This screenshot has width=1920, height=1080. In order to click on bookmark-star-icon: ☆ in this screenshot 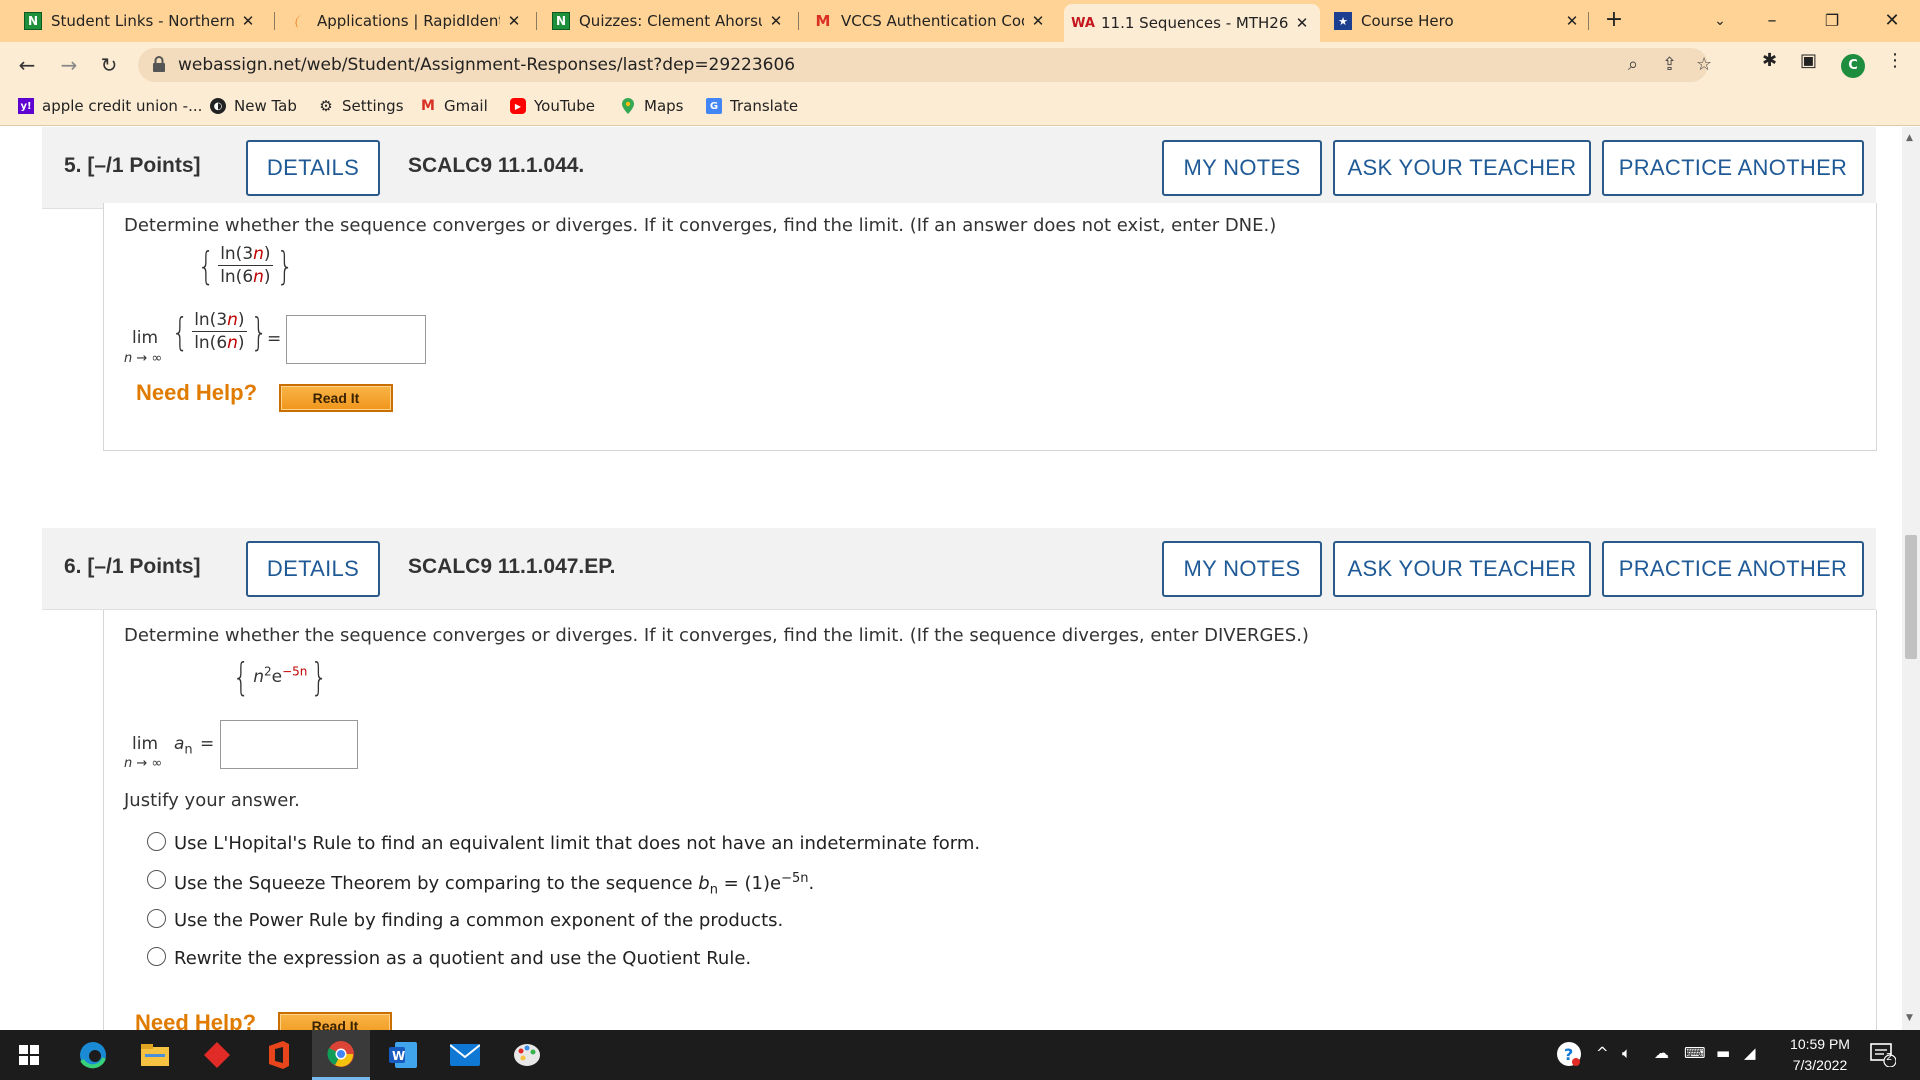, I will do `click(1704, 64)`.